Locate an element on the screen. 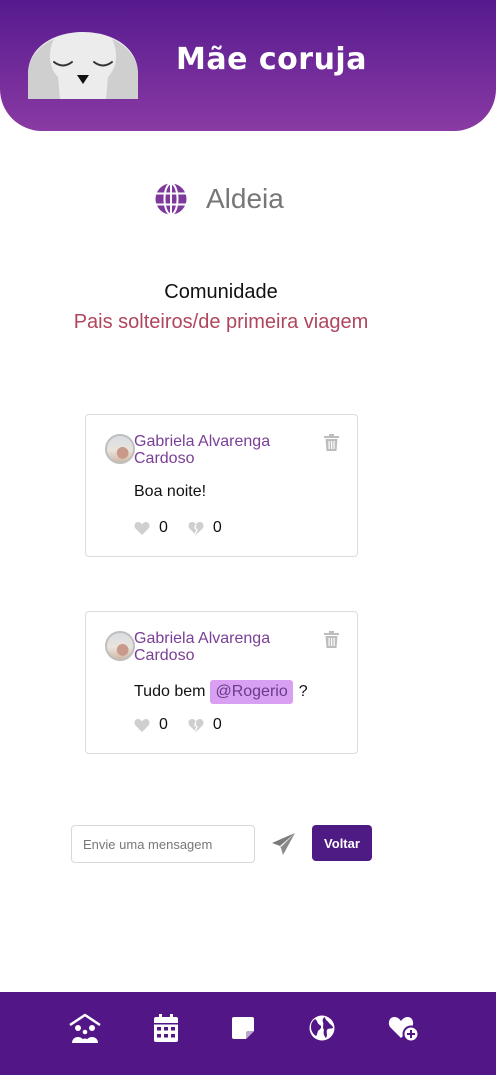 Image resolution: width=496 pixels, height=1075 pixels. calendar-icon is located at coordinates (166, 1028).